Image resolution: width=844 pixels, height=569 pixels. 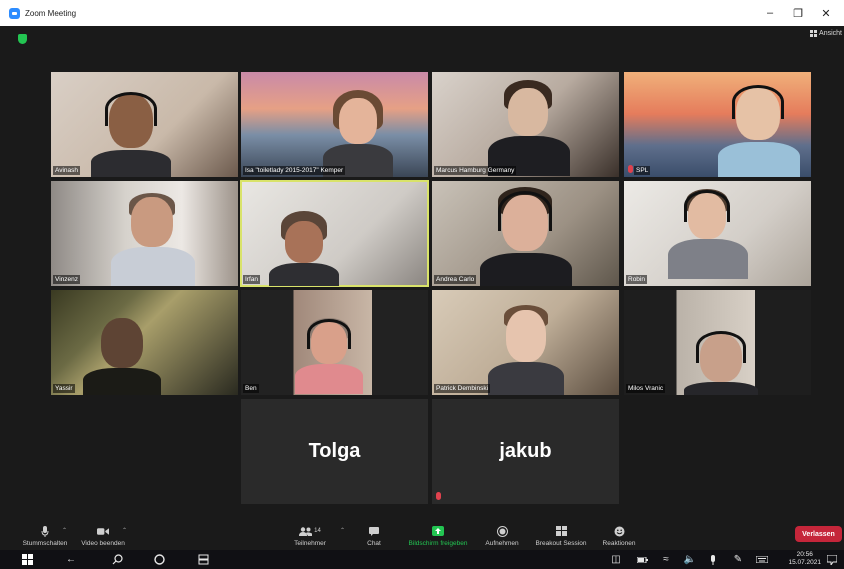 What do you see at coordinates (103, 531) in the screenshot?
I see `video-camera-icon` at bounding box center [103, 531].